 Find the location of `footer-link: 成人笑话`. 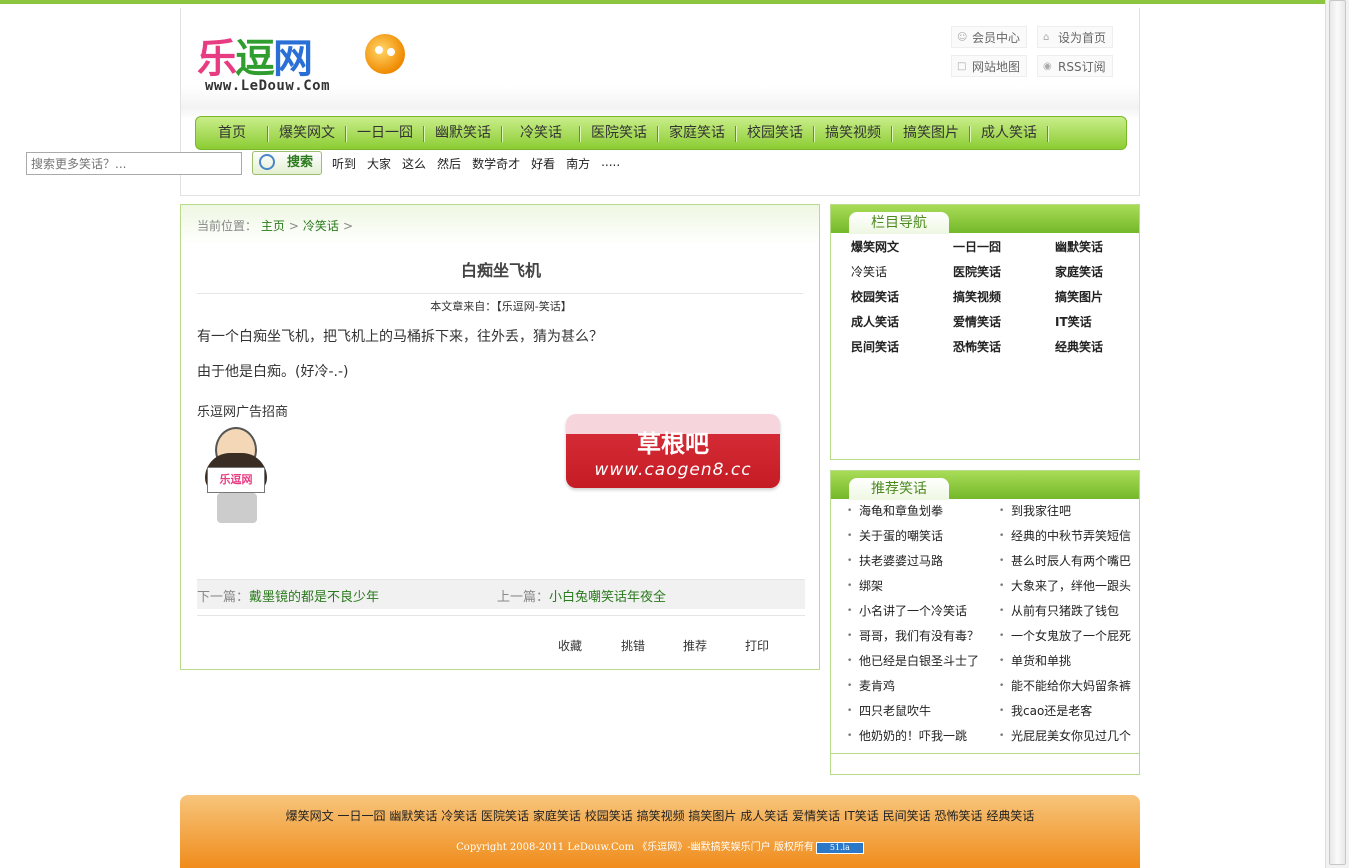

footer-link: 成人笑话 is located at coordinates (764, 816).